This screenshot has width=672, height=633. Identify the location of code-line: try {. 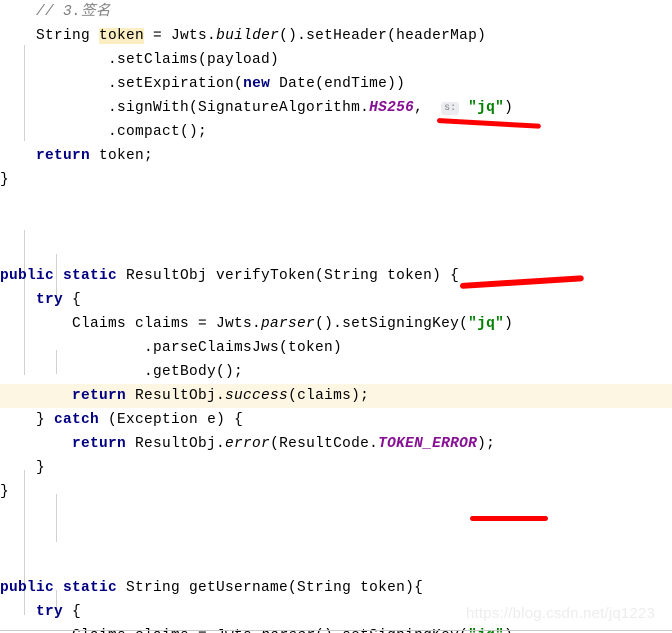
(336, 300).